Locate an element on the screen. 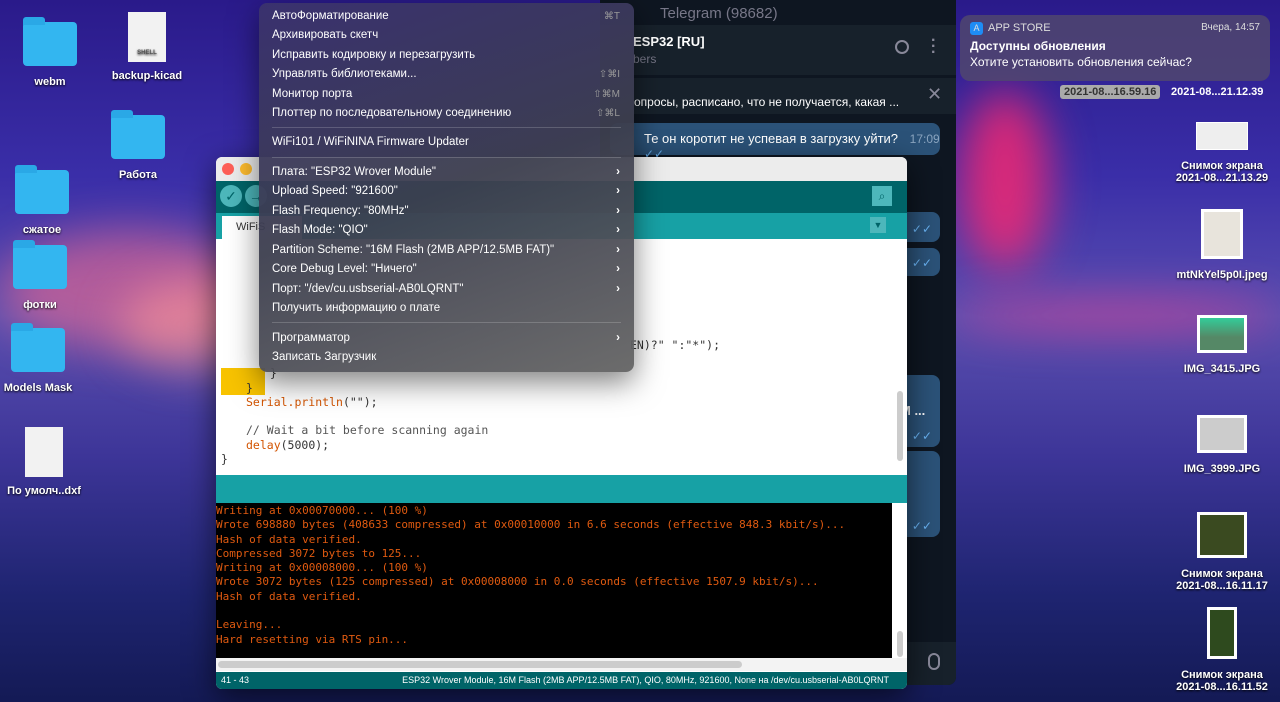  shortcut-label: ⇧⌘L is located at coordinates (608, 113).